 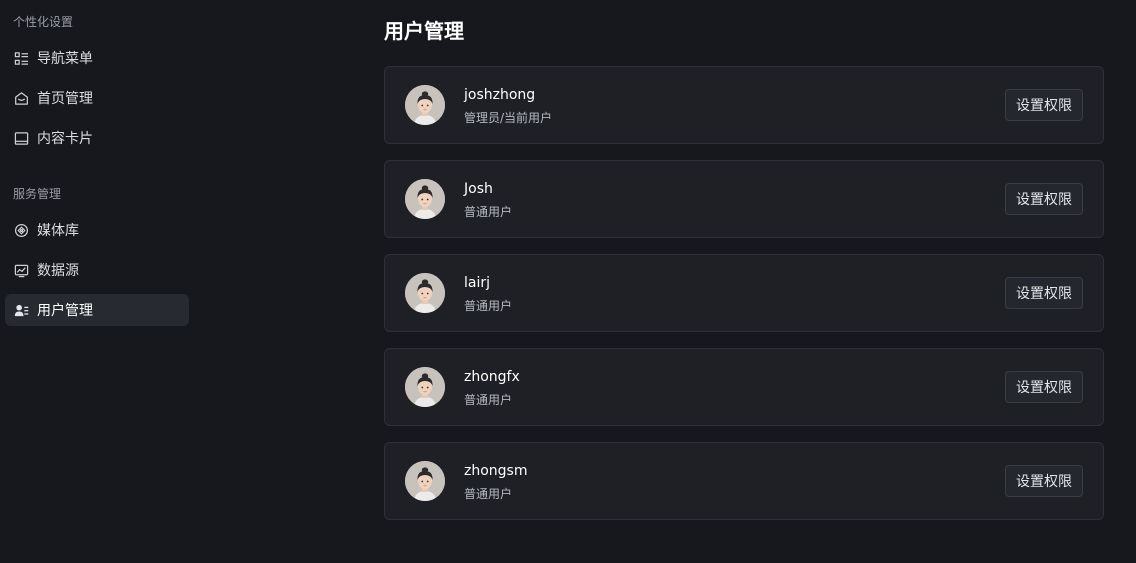 I want to click on sidebar-item-media-library: 媒体库, so click(x=97, y=230).